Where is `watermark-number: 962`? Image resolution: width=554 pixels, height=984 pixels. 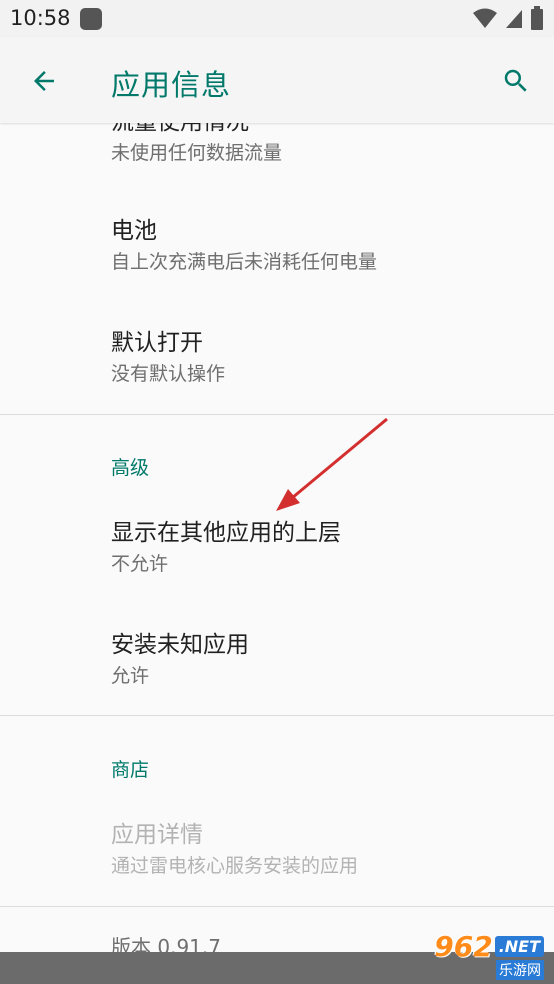
watermark-number: 962 is located at coordinates (463, 946).